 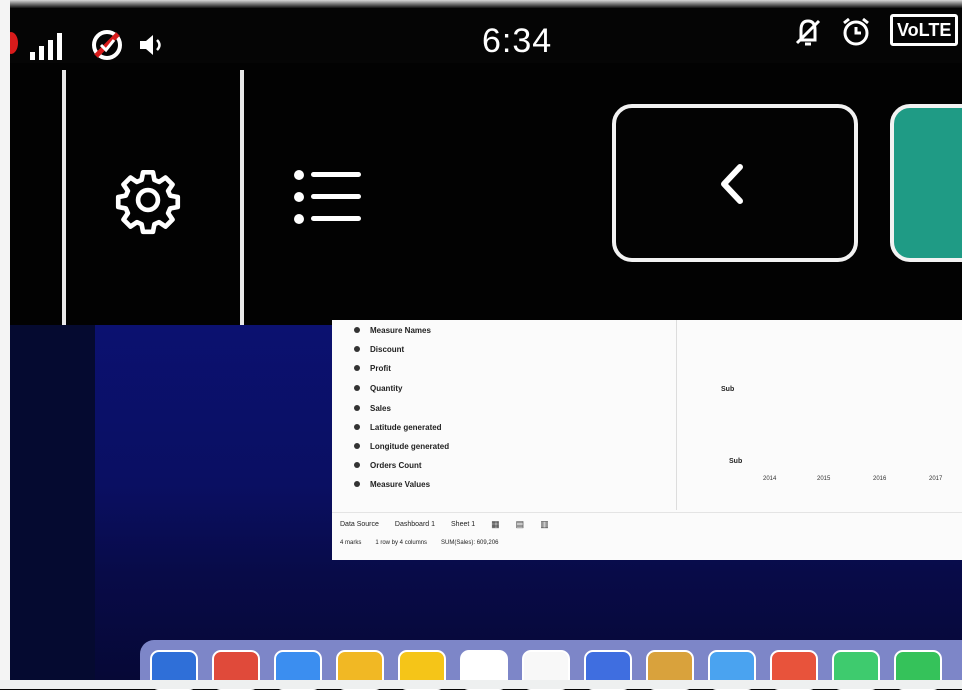 What do you see at coordinates (517, 41) in the screenshot?
I see `clock-time: 6:34` at bounding box center [517, 41].